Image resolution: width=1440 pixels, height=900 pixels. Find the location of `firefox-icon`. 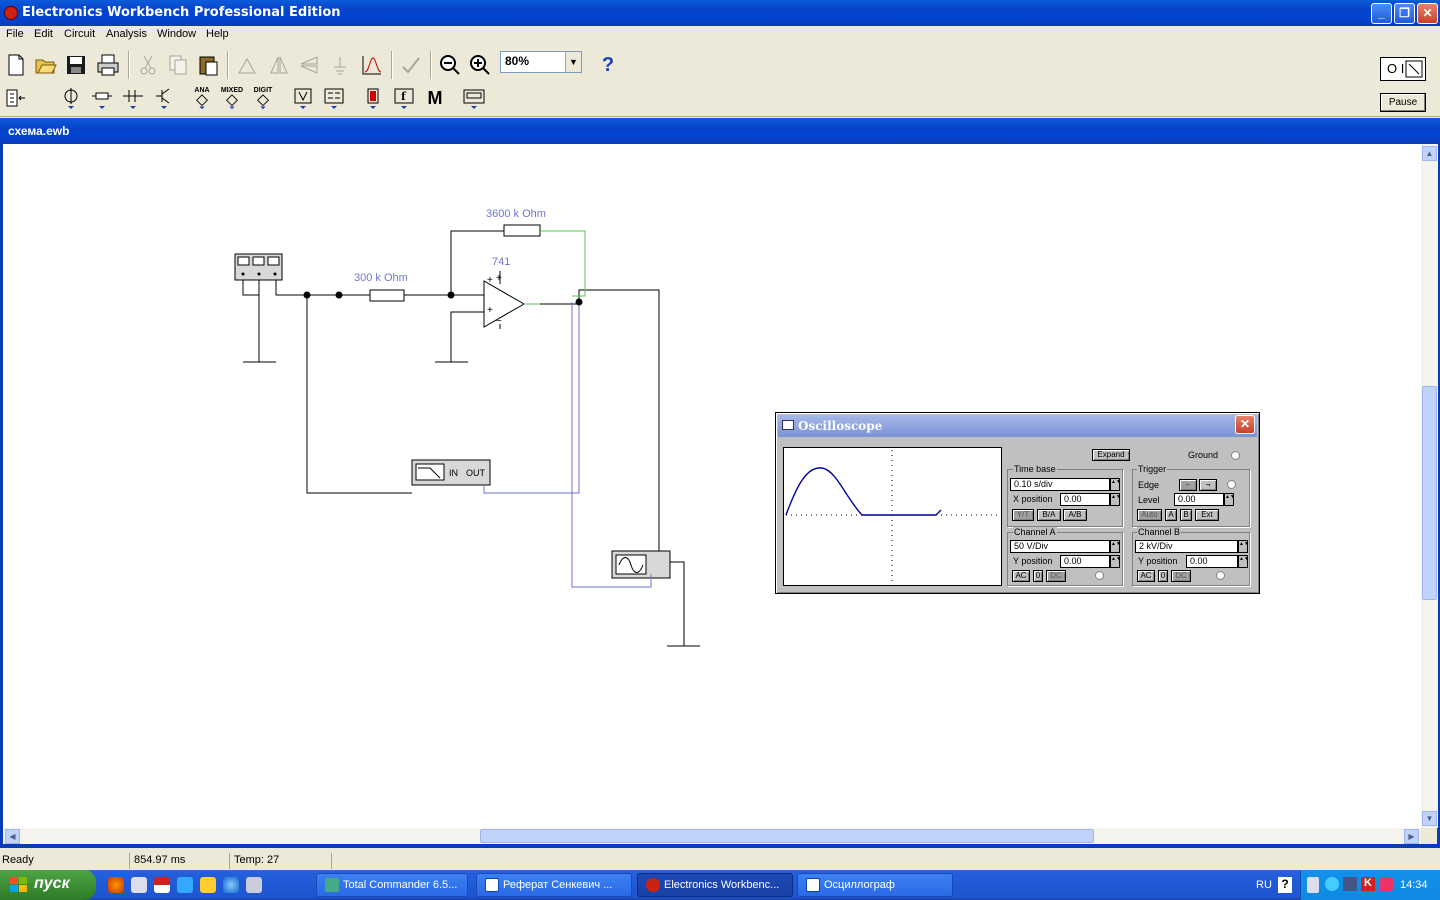

firefox-icon is located at coordinates (116, 885).